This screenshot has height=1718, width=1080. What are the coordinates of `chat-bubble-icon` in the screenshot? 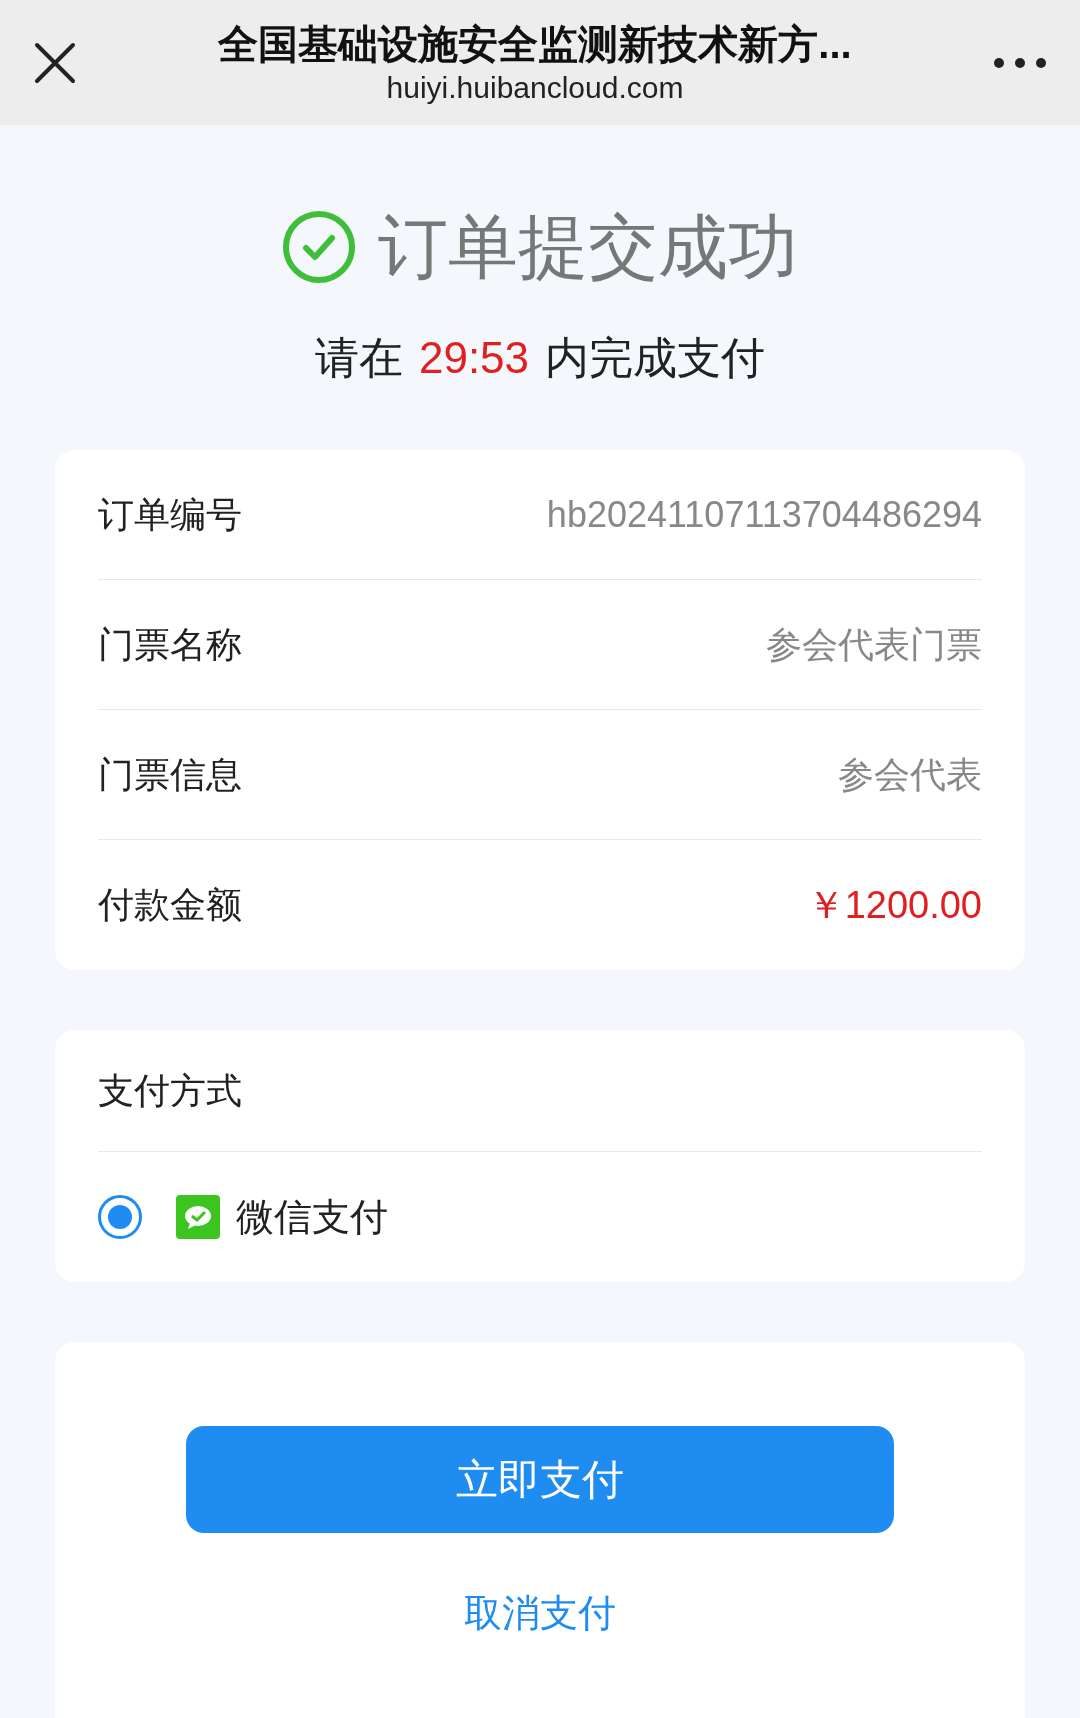 It's located at (198, 1217).